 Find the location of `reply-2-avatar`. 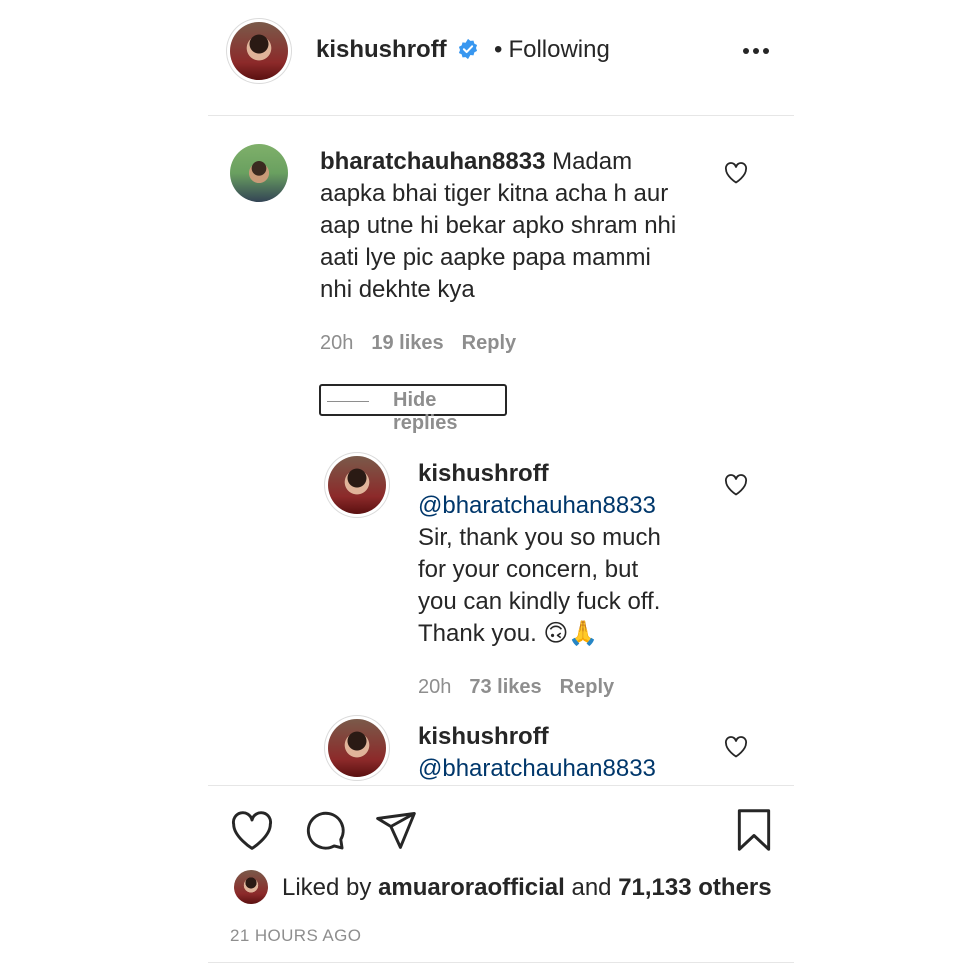

reply-2-avatar is located at coordinates (357, 748).